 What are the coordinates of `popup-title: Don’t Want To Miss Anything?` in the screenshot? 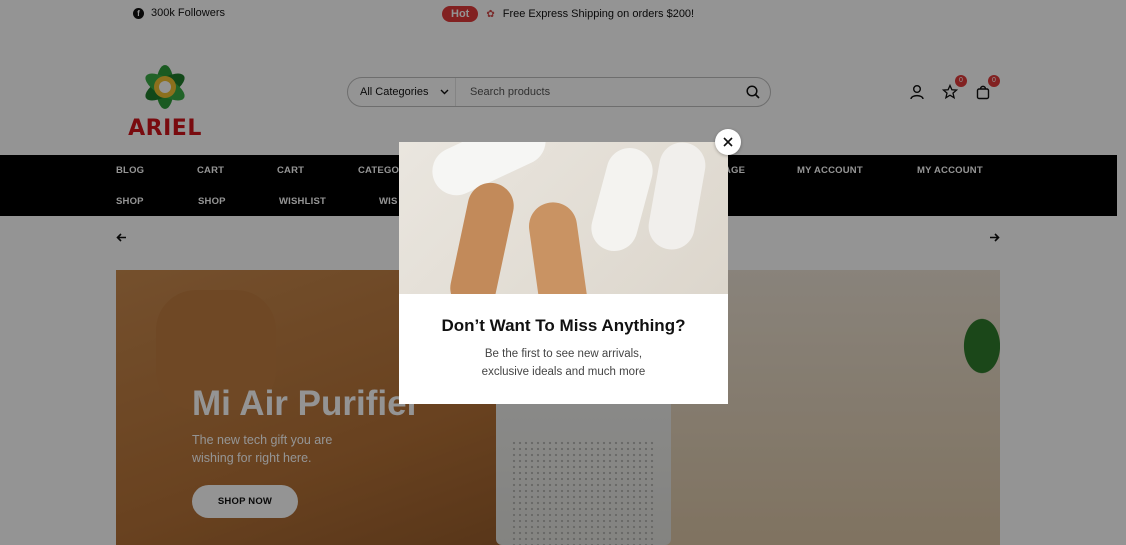 It's located at (563, 325).